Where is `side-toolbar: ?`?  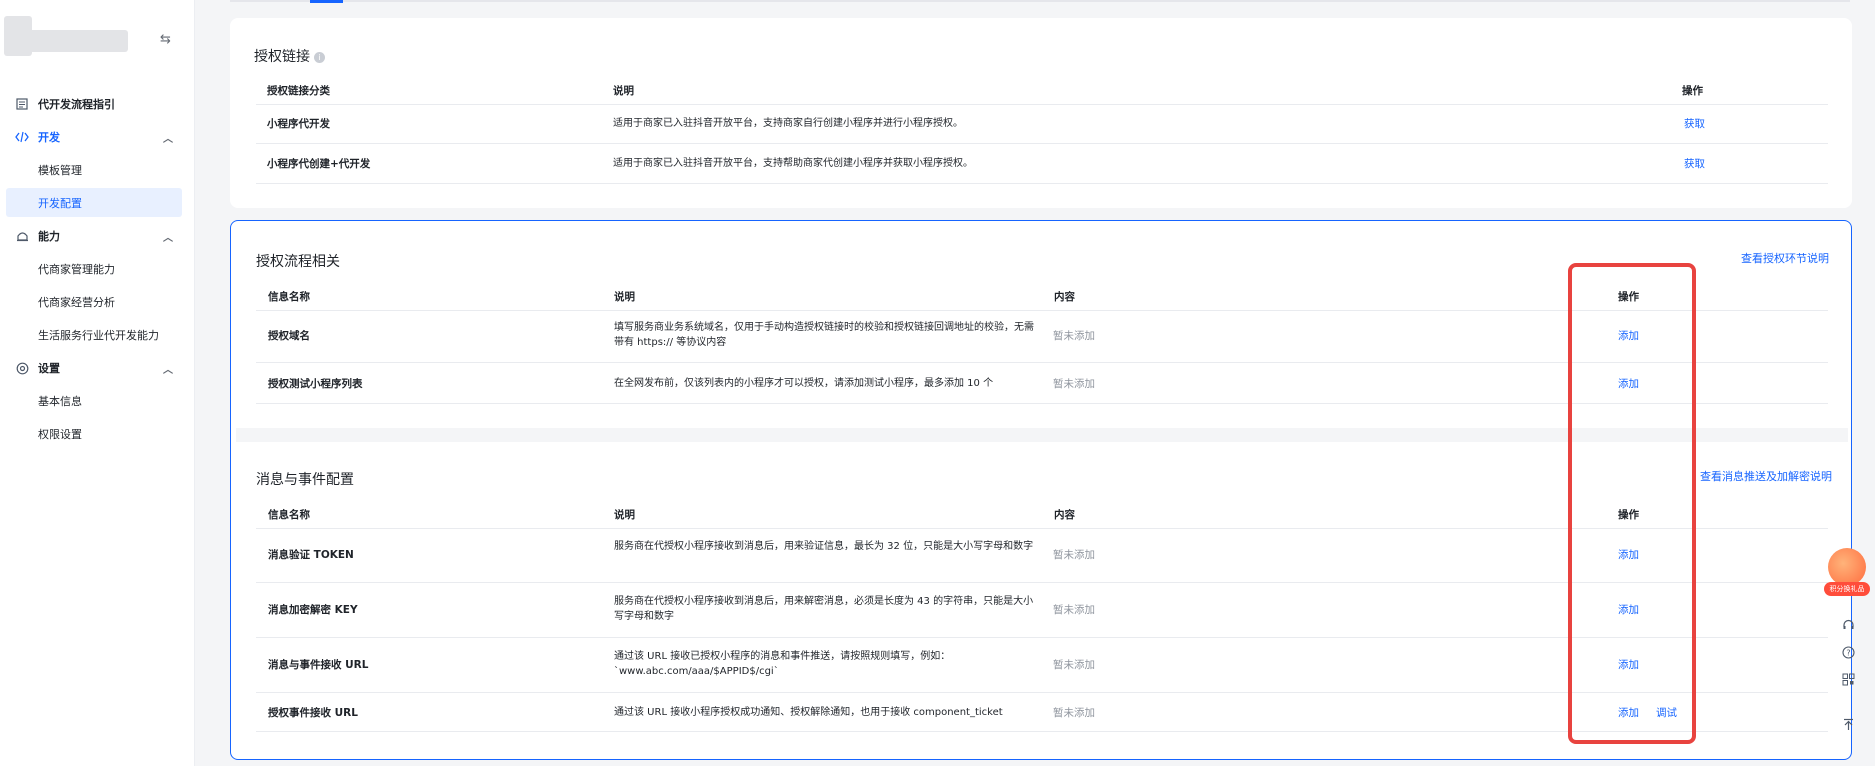 side-toolbar: ? is located at coordinates (1848, 678).